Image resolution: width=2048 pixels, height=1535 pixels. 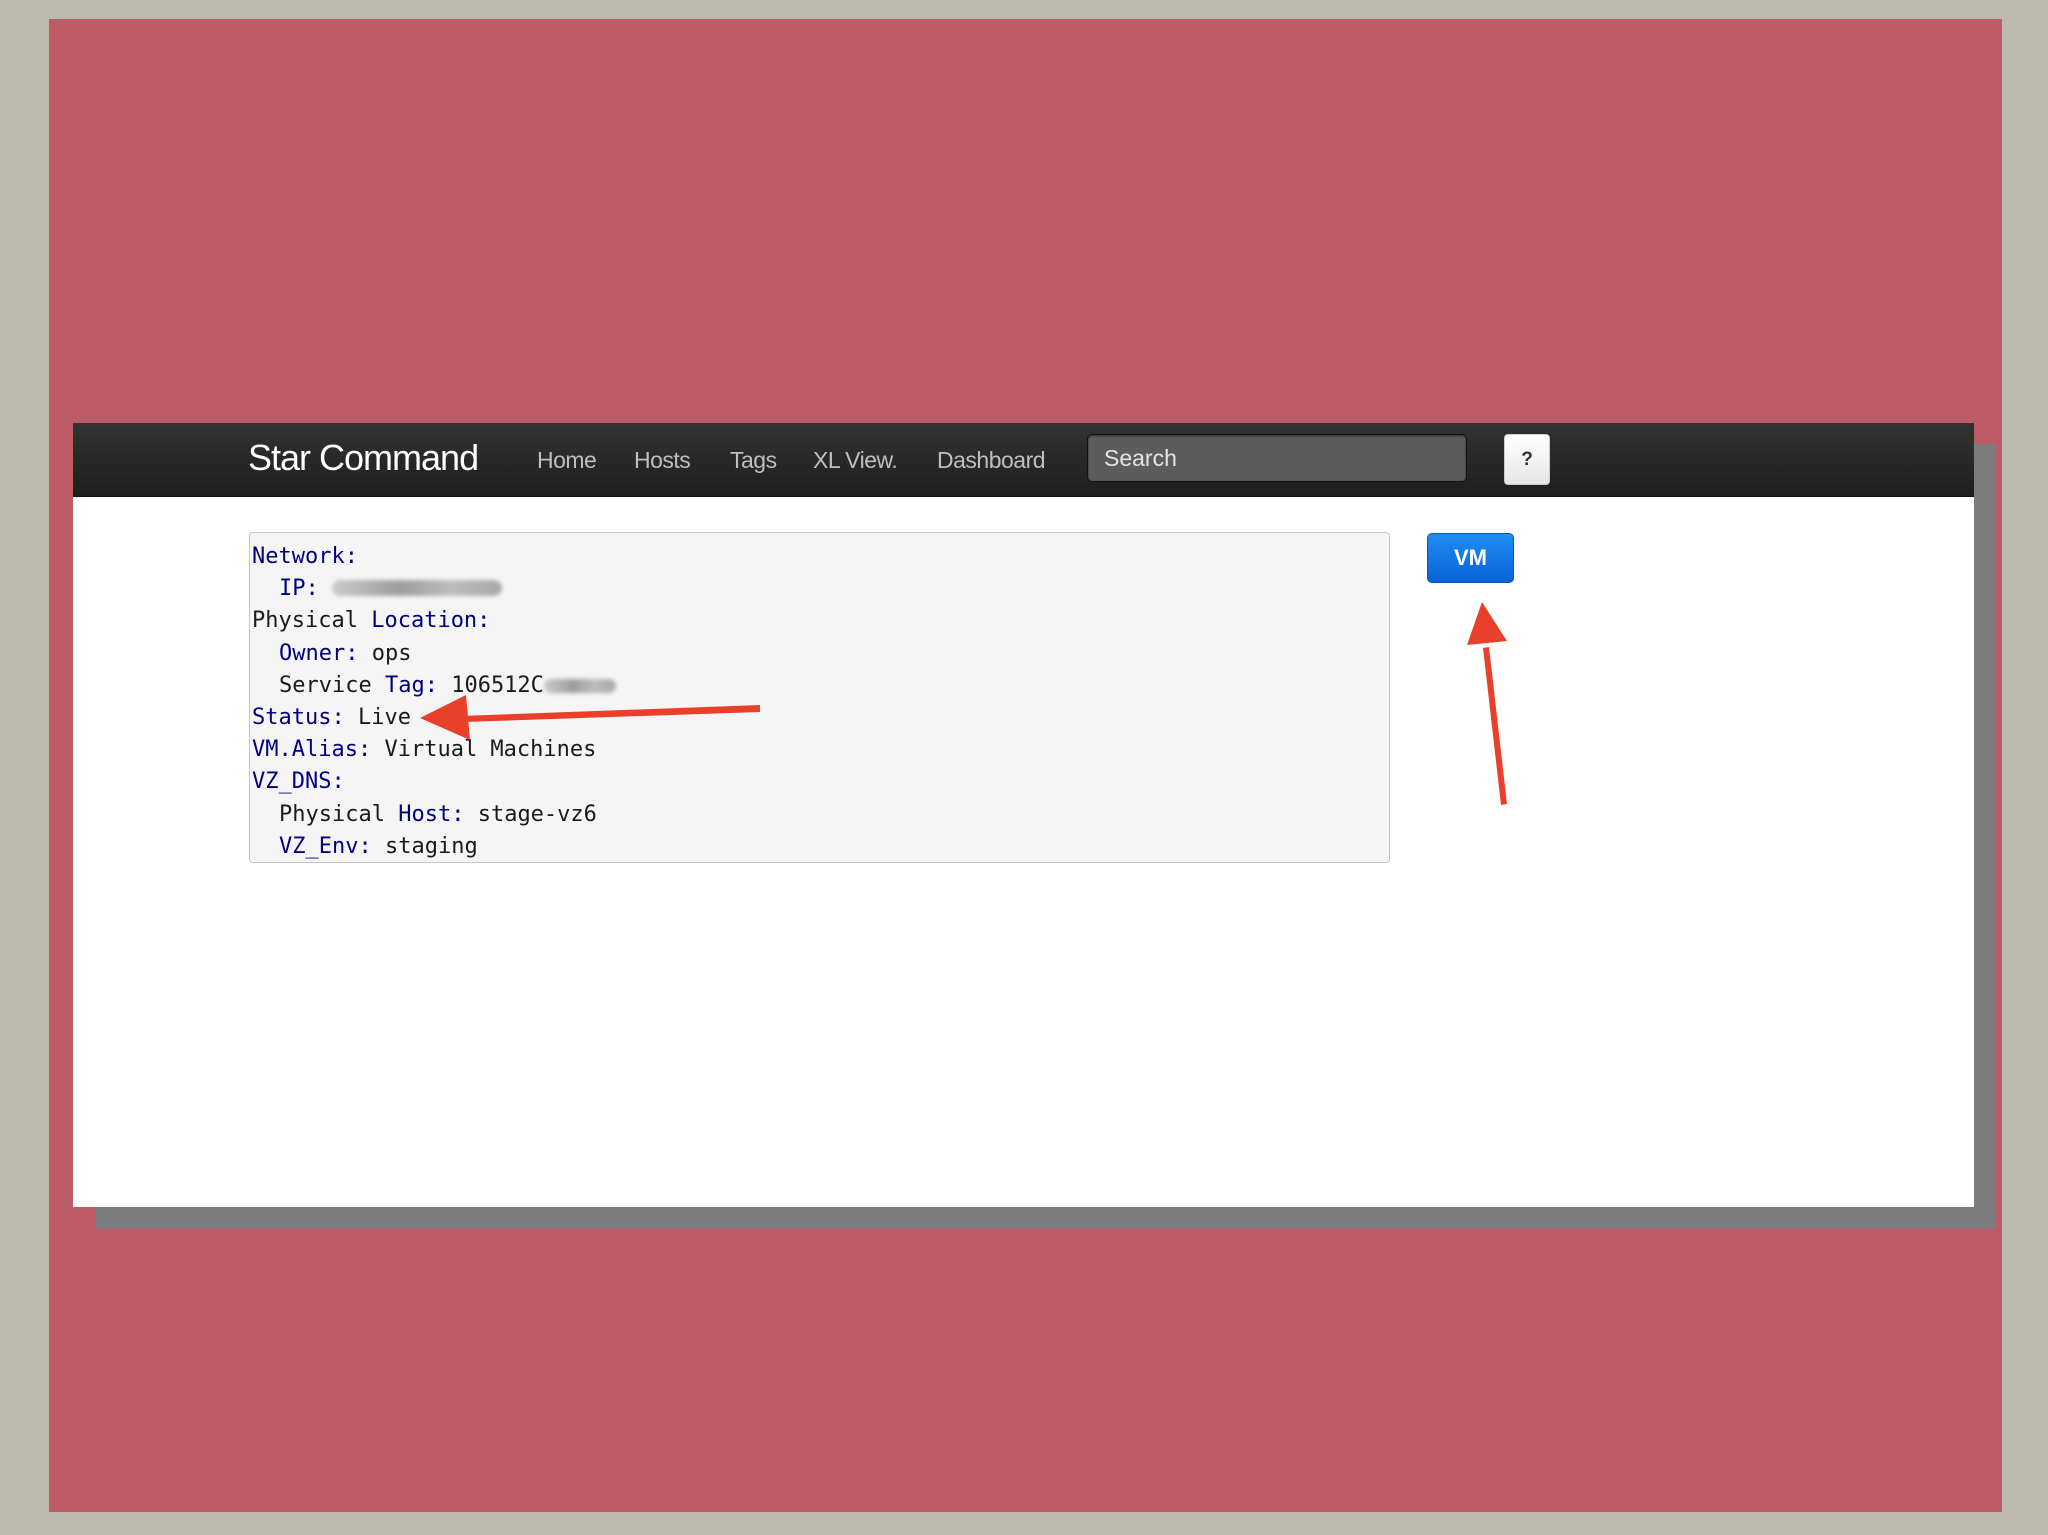 What do you see at coordinates (431, 814) in the screenshot?
I see `physical-host-key-b: Host:` at bounding box center [431, 814].